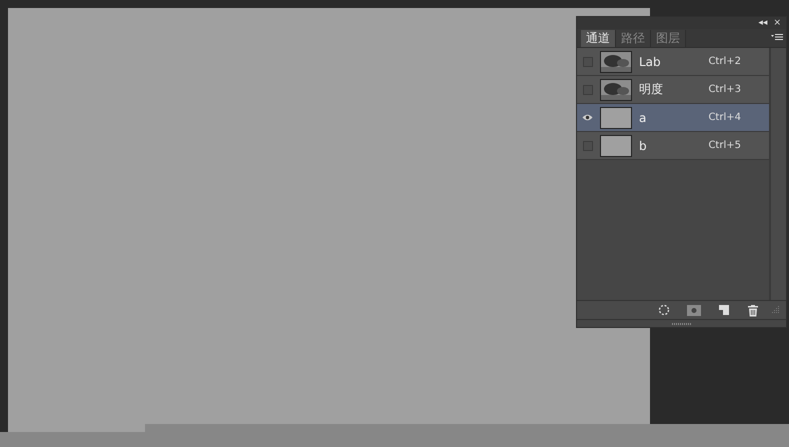  What do you see at coordinates (778, 174) in the screenshot?
I see `scroll-track` at bounding box center [778, 174].